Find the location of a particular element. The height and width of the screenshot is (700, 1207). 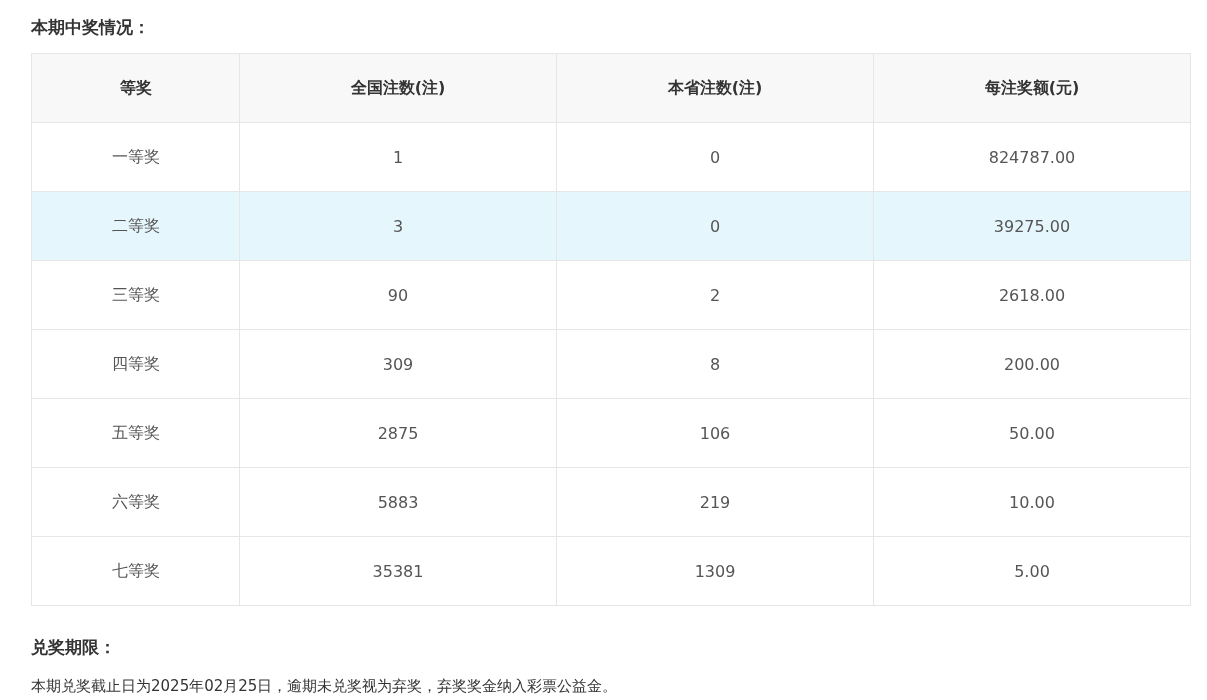

table-cell: 三等奖 is located at coordinates (135, 295).